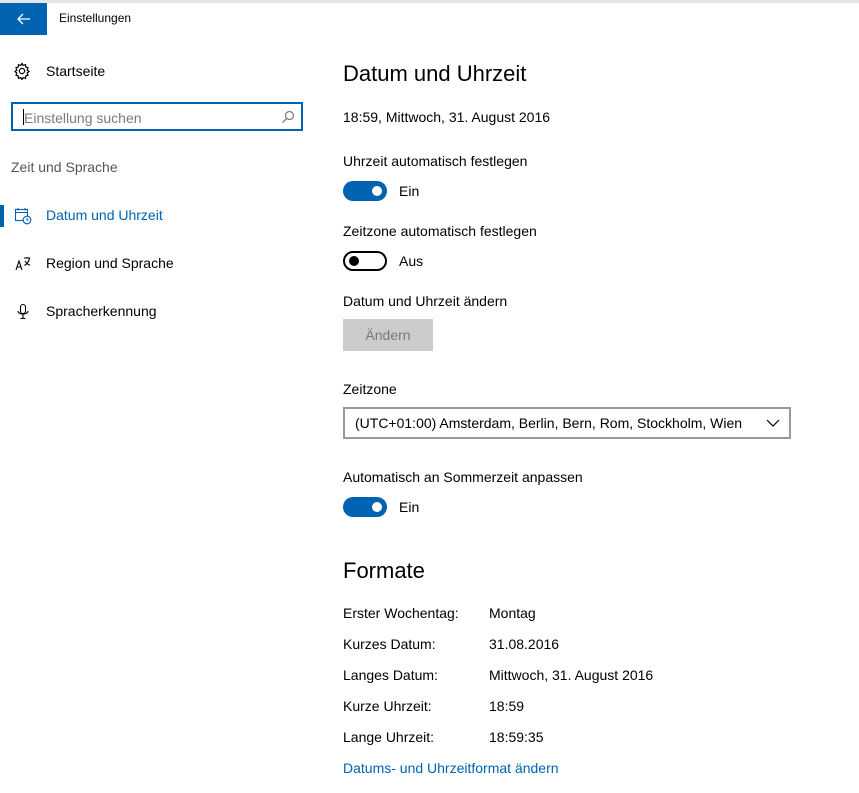  I want to click on app-title: Einstellungen, so click(95, 18).